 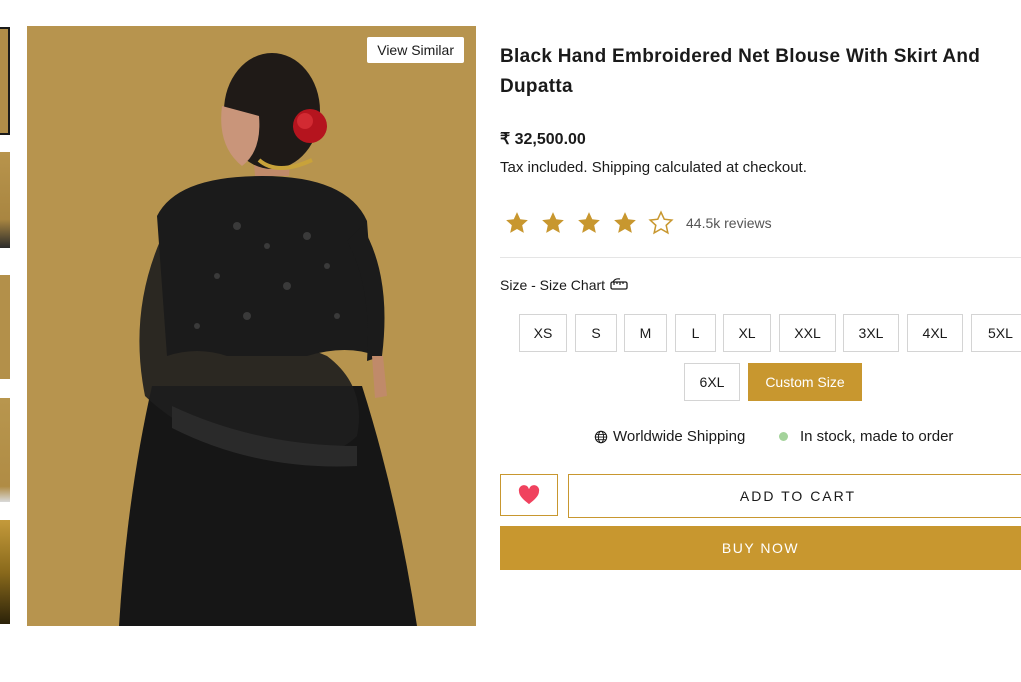 I want to click on view-similar-button: View Similar, so click(x=415, y=50).